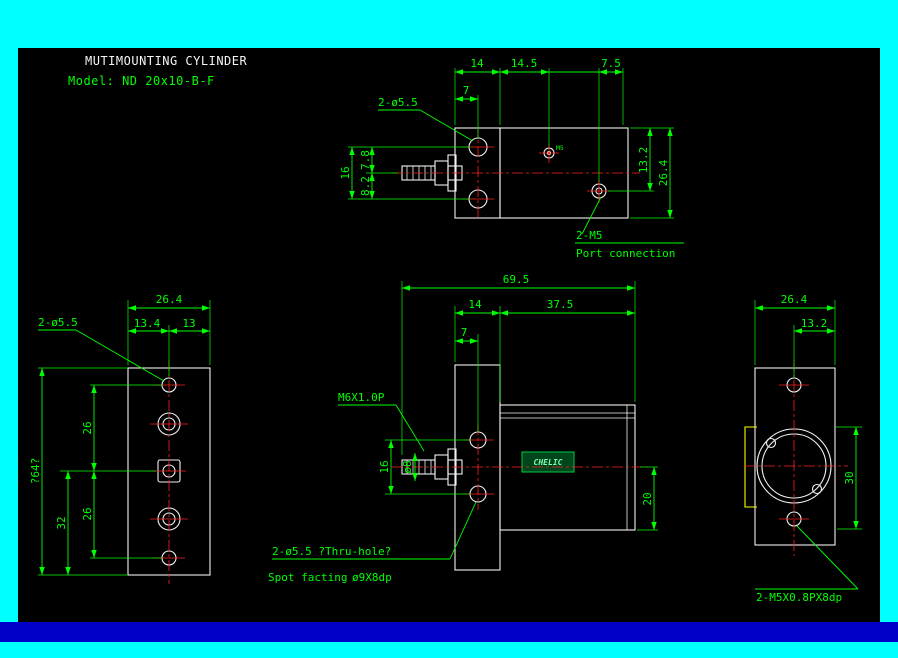  What do you see at coordinates (849, 477) in the screenshot?
I see `dim-bore-pitch: 30` at bounding box center [849, 477].